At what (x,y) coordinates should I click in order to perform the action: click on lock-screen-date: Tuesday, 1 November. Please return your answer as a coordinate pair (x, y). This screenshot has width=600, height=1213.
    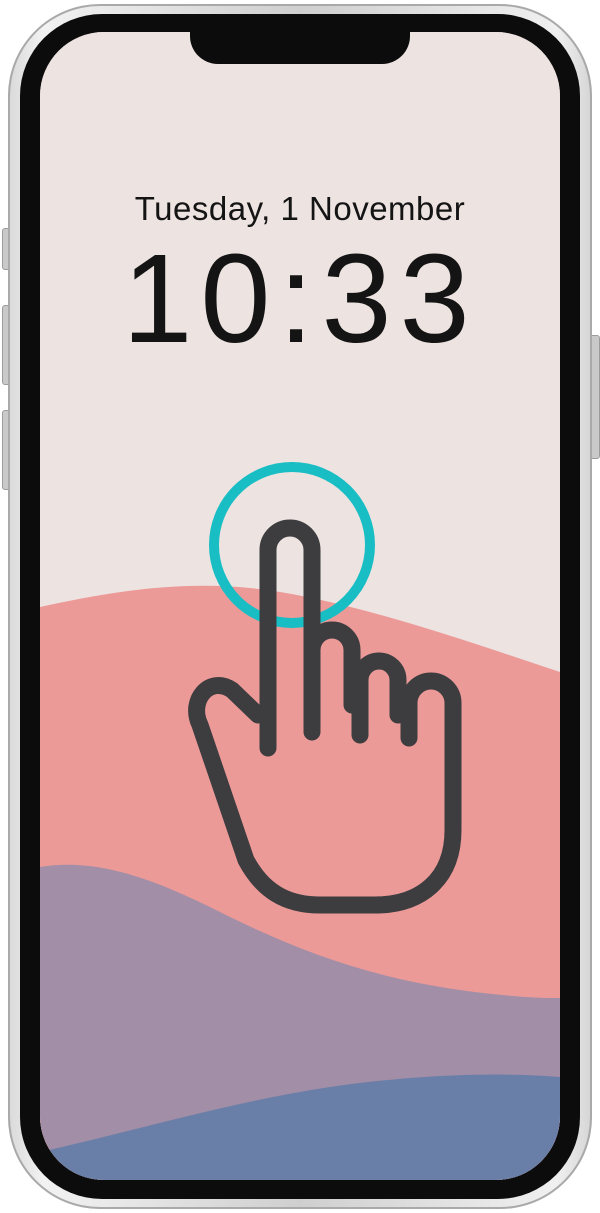
    Looking at the image, I should click on (300, 208).